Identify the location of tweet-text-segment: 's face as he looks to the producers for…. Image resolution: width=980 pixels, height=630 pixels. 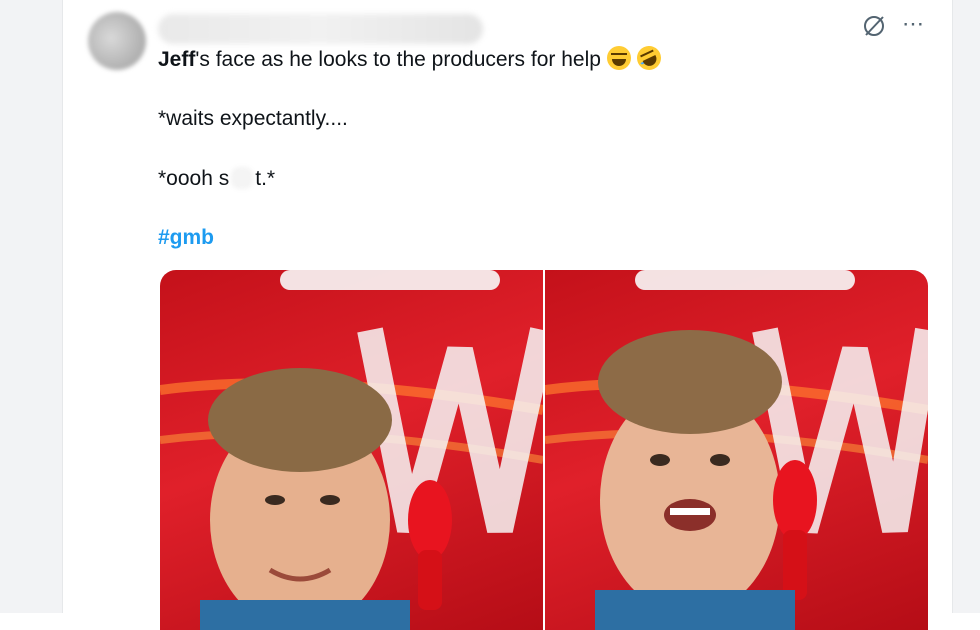
(398, 59).